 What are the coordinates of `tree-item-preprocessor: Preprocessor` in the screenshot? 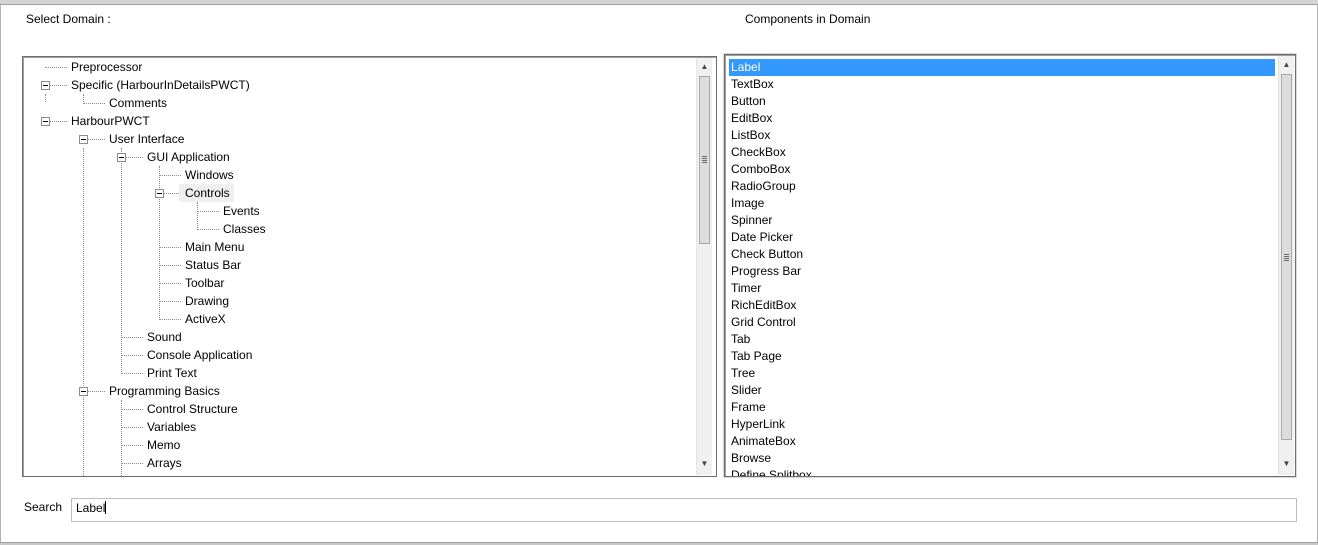 It's located at (107, 67).